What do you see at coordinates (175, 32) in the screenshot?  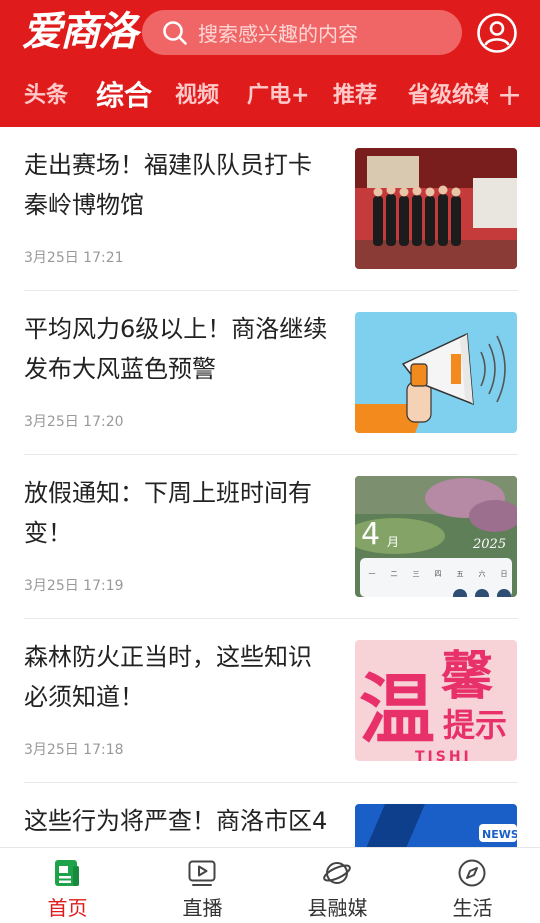 I see `search-icon` at bounding box center [175, 32].